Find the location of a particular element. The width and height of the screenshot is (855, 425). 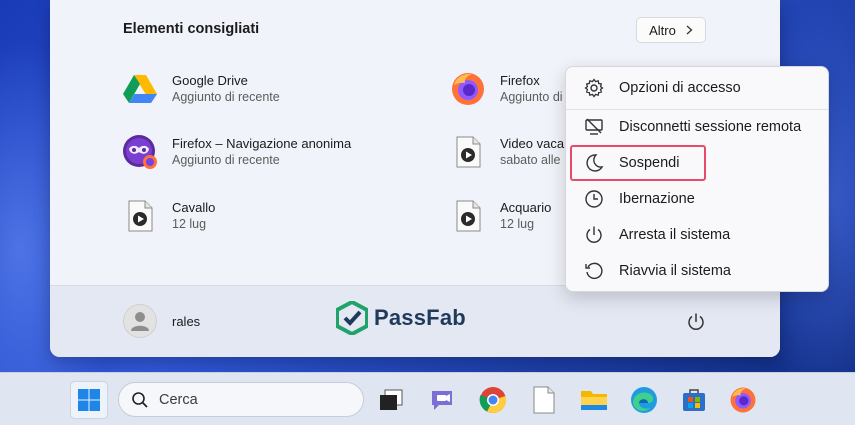

menu-item-label: Ibernazione is located at coordinates (657, 199).